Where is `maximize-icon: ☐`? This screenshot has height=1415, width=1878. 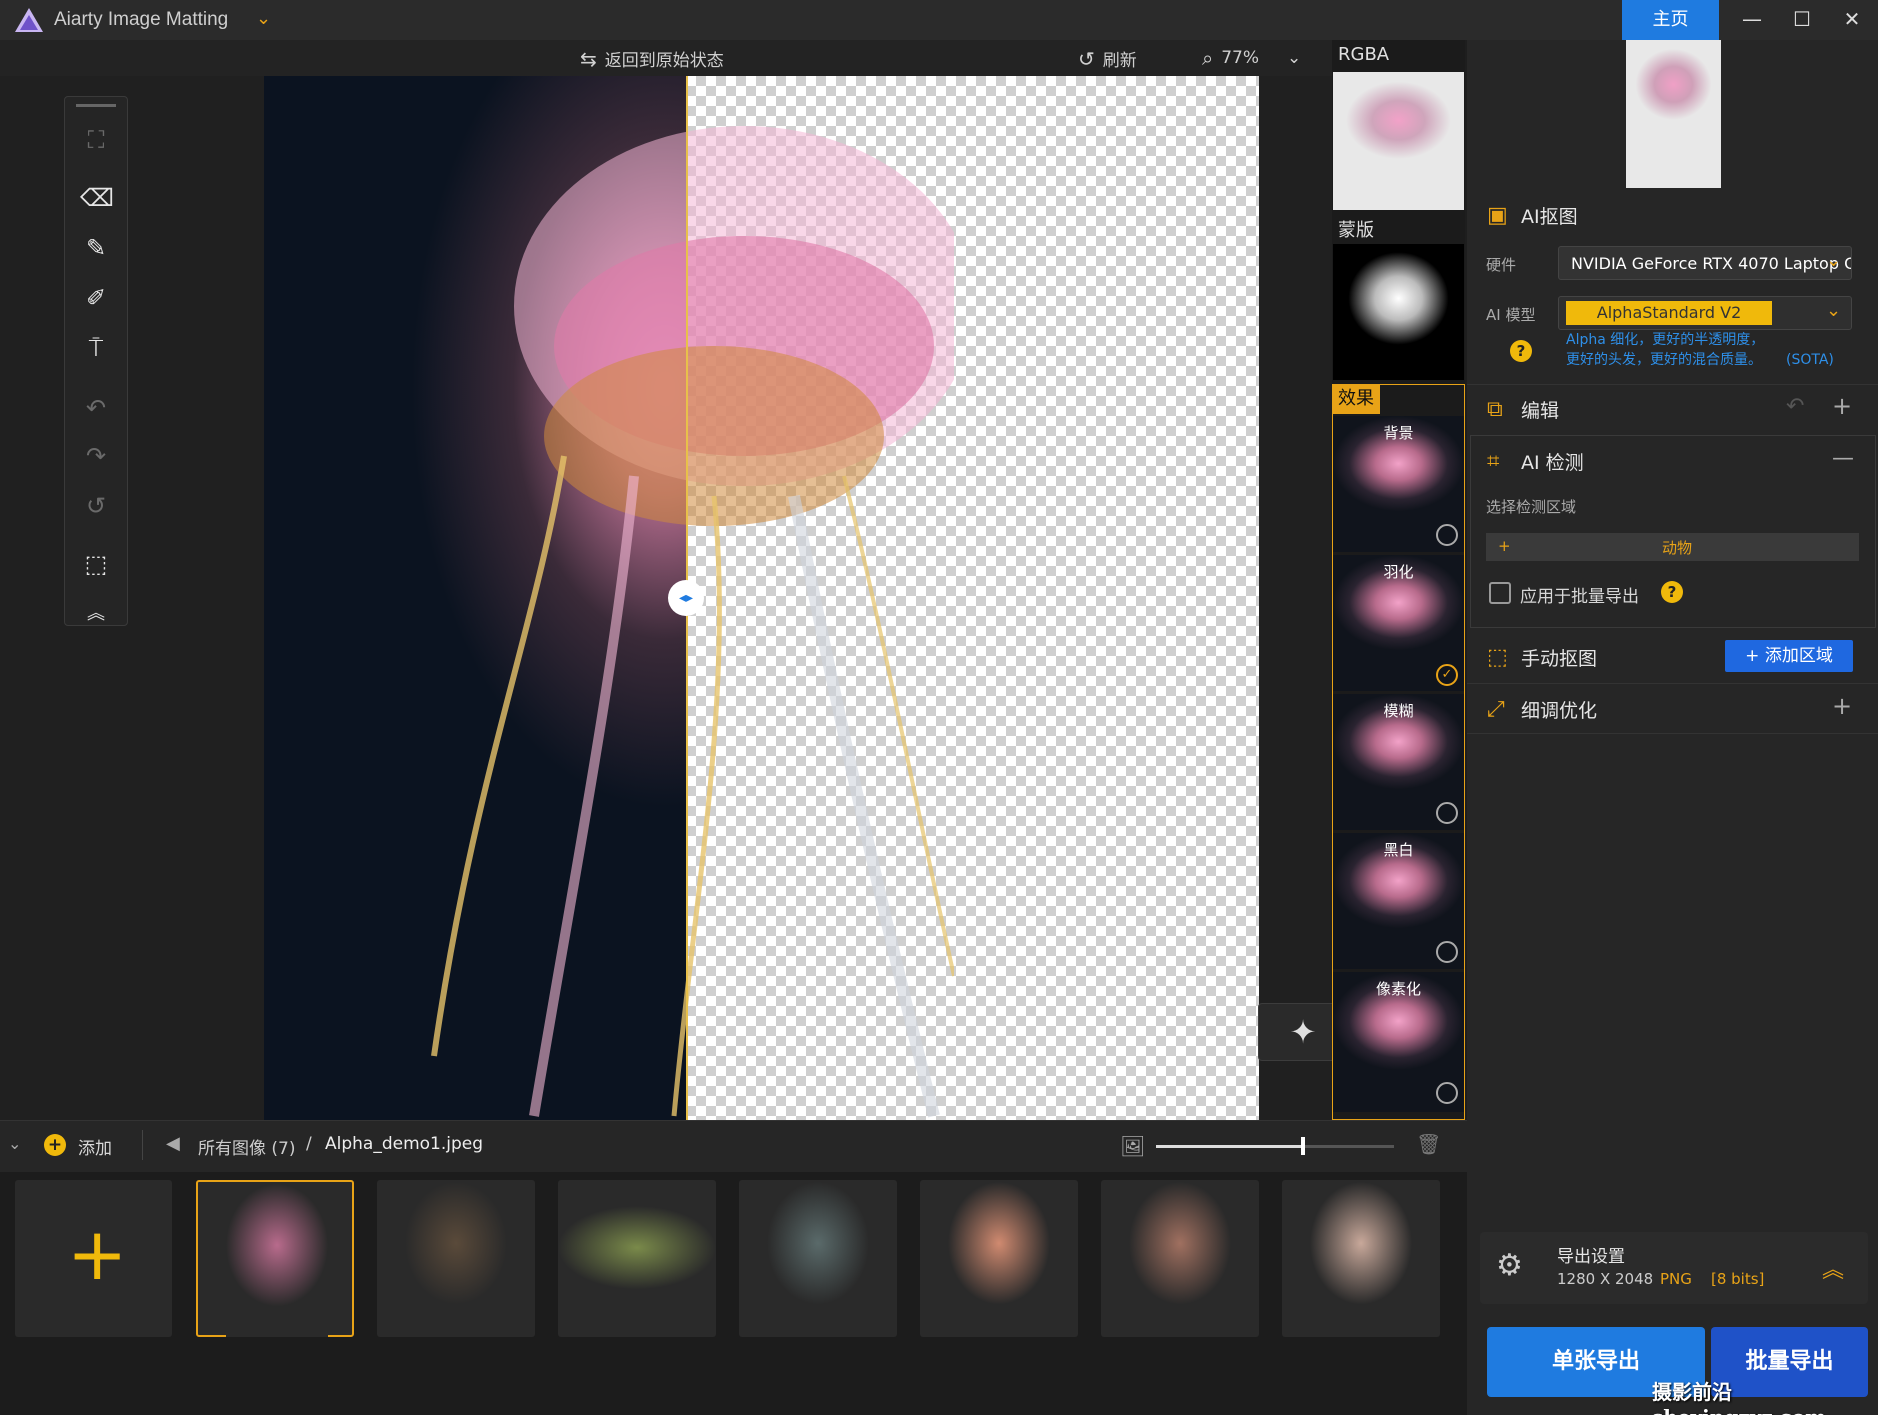 maximize-icon: ☐ is located at coordinates (1802, 20).